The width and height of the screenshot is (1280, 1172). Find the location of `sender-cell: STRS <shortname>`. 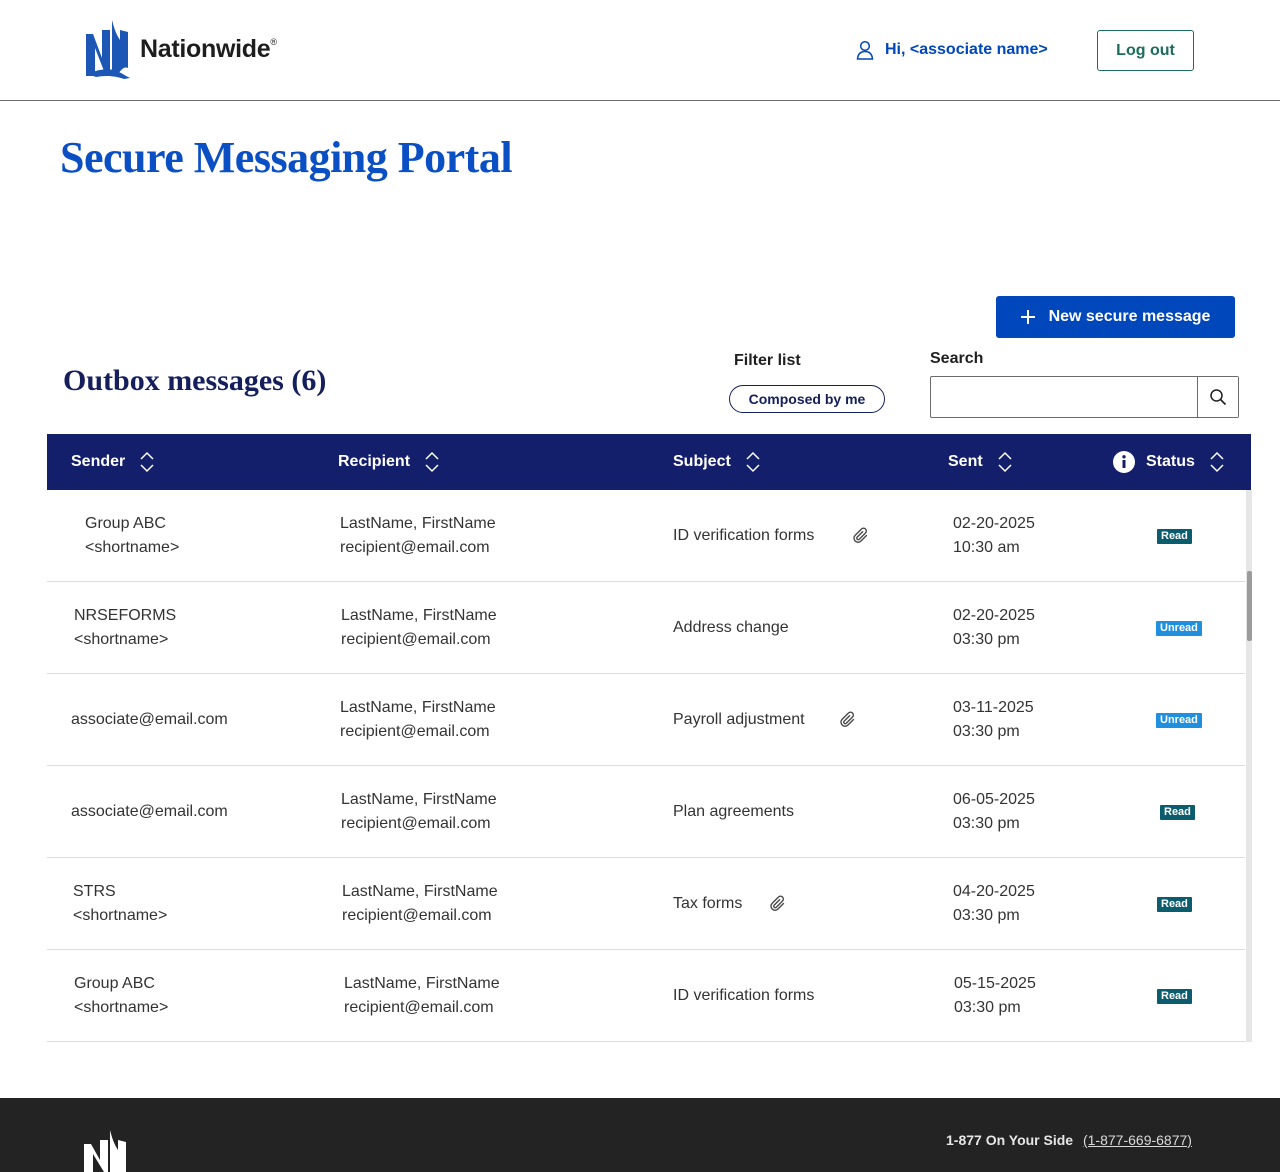

sender-cell: STRS <shortname> is located at coordinates (120, 904).